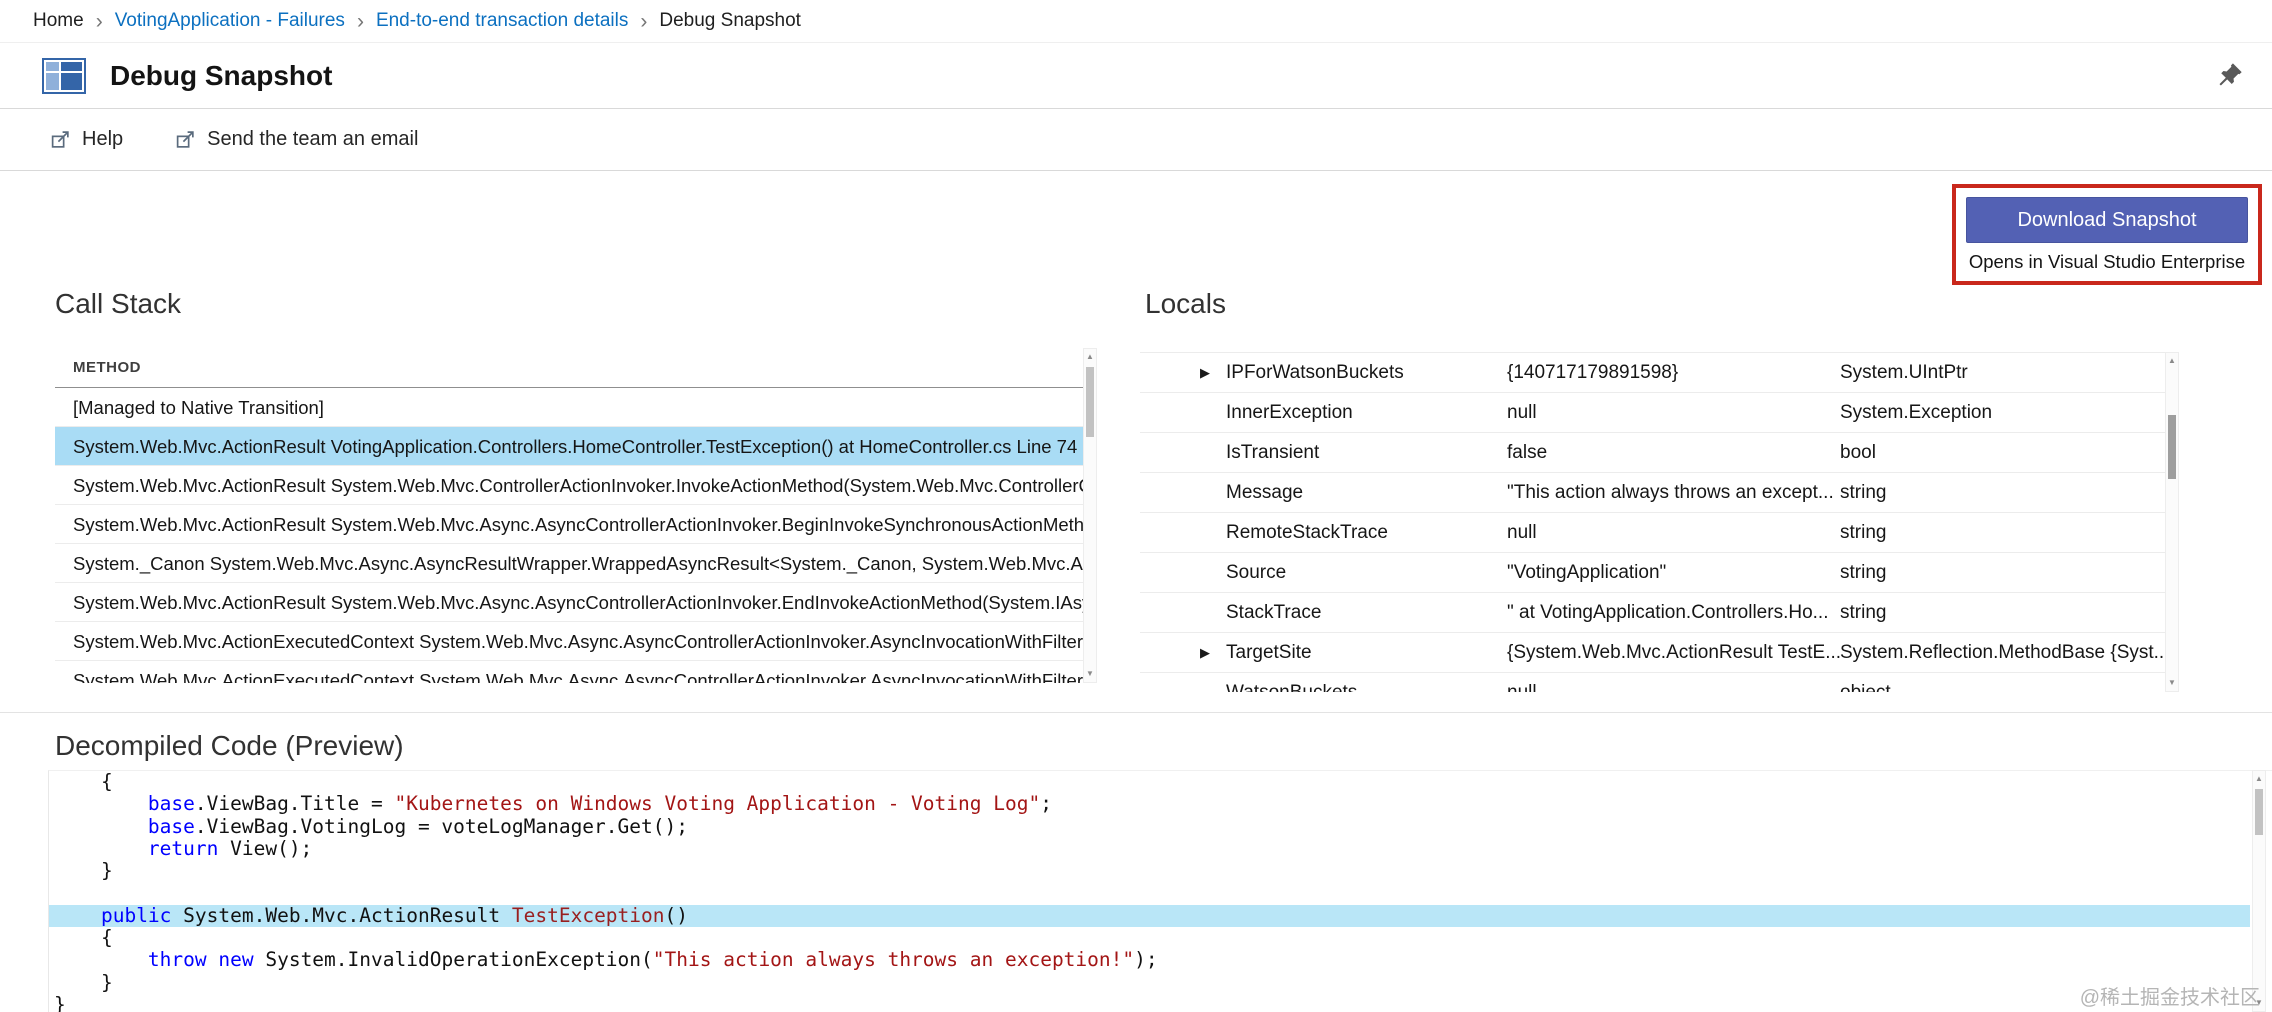  Describe the element at coordinates (730, 20) in the screenshot. I see `breadcrumb-item: Debug Snapshot` at that location.